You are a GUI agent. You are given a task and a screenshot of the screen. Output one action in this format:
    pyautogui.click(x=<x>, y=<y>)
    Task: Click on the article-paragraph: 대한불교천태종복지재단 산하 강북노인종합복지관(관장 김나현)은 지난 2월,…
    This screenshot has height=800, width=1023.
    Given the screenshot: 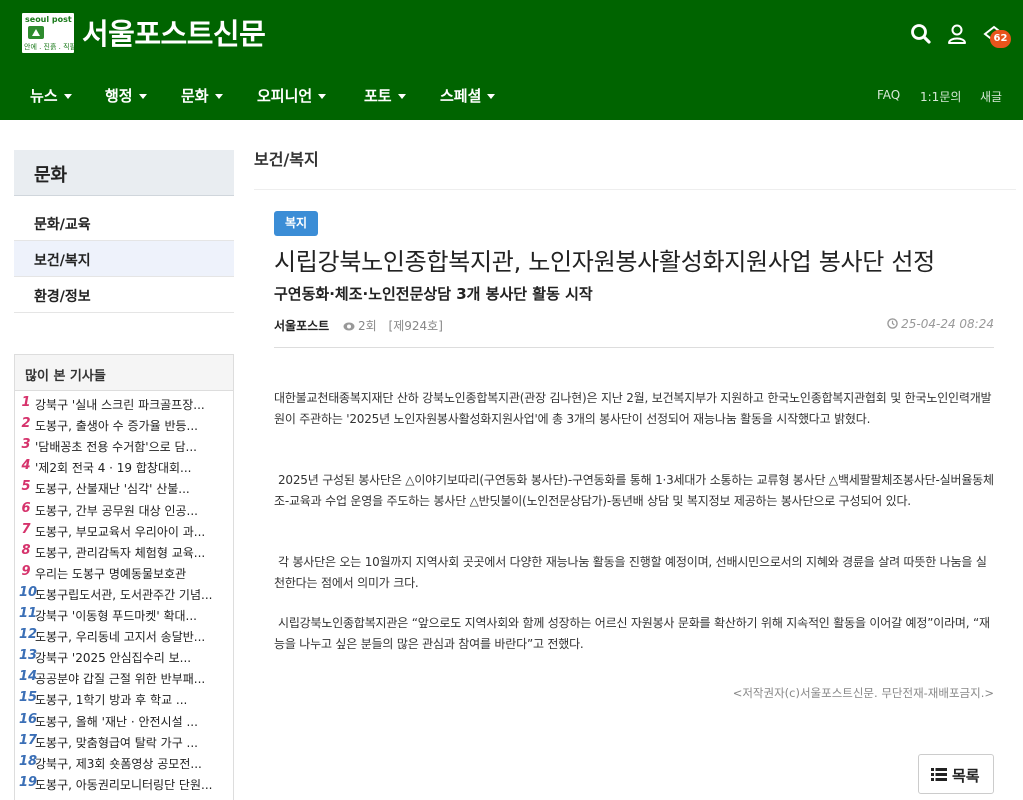 What is the action you would take?
    pyautogui.click(x=633, y=408)
    